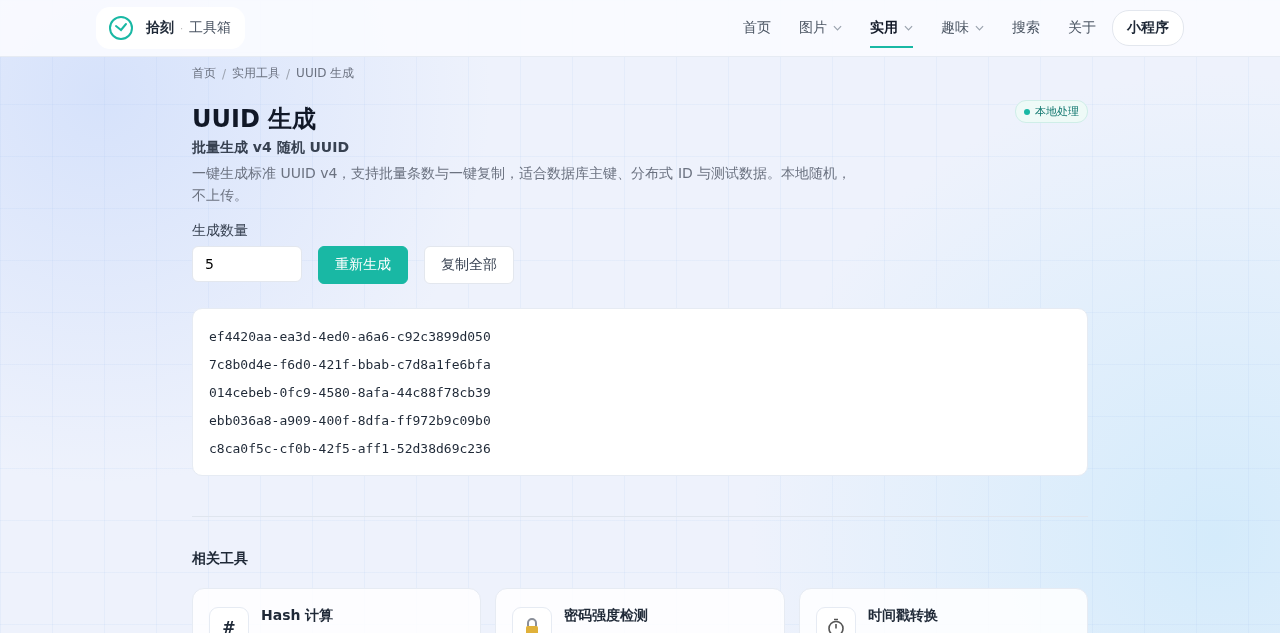 The width and height of the screenshot is (1280, 633). I want to click on breadcrumb-item: UUID 生成, so click(325, 73).